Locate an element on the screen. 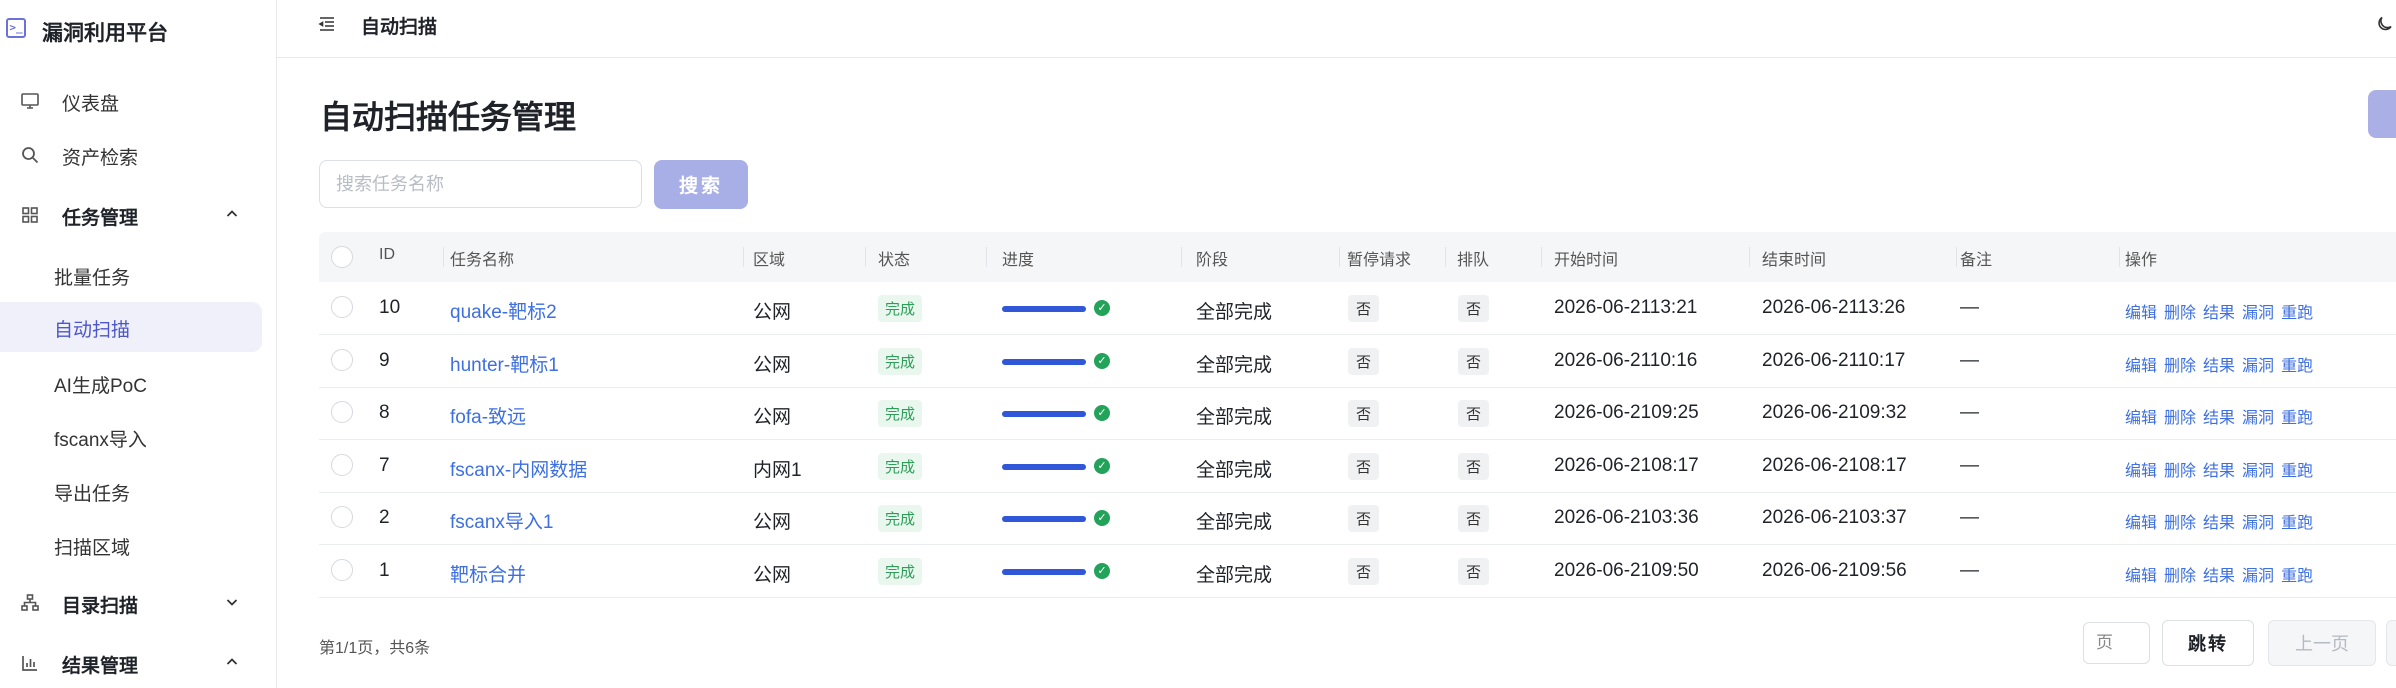 This screenshot has width=2396, height=688. sidebar-item-label: 仪表盘 is located at coordinates (91, 104).